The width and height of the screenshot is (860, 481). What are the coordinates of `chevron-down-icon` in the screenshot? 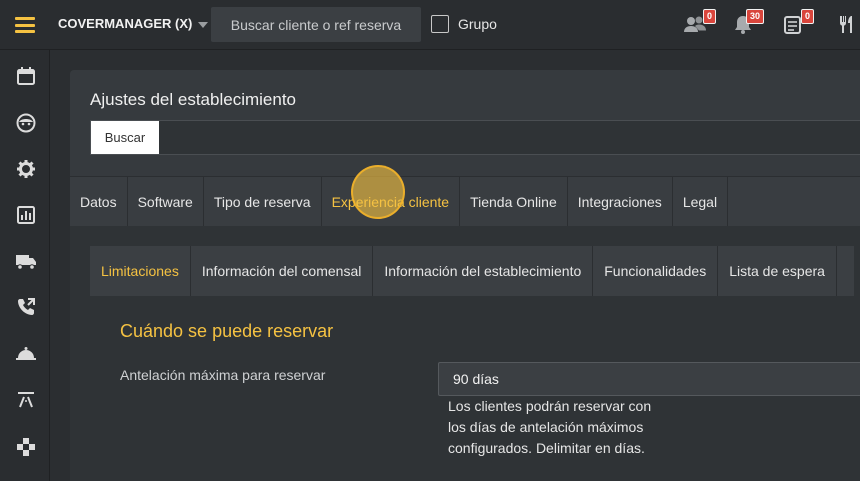 It's located at (203, 24).